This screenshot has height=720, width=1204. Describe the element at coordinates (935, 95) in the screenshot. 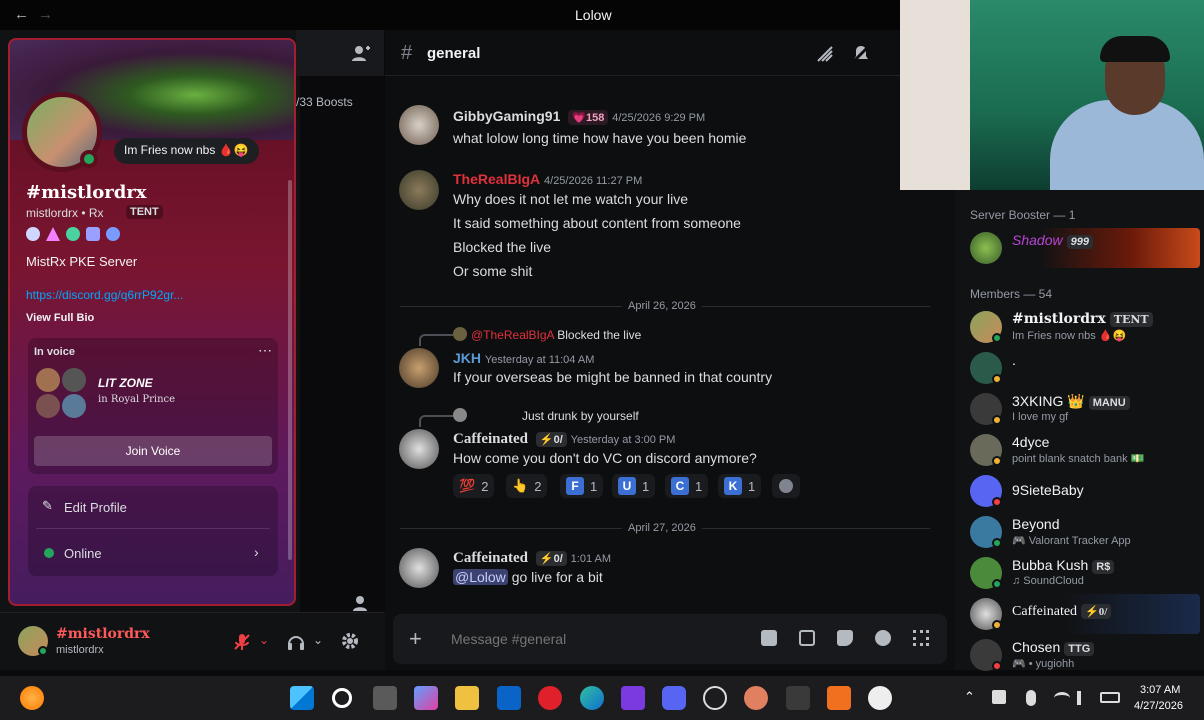

I see `wall` at that location.